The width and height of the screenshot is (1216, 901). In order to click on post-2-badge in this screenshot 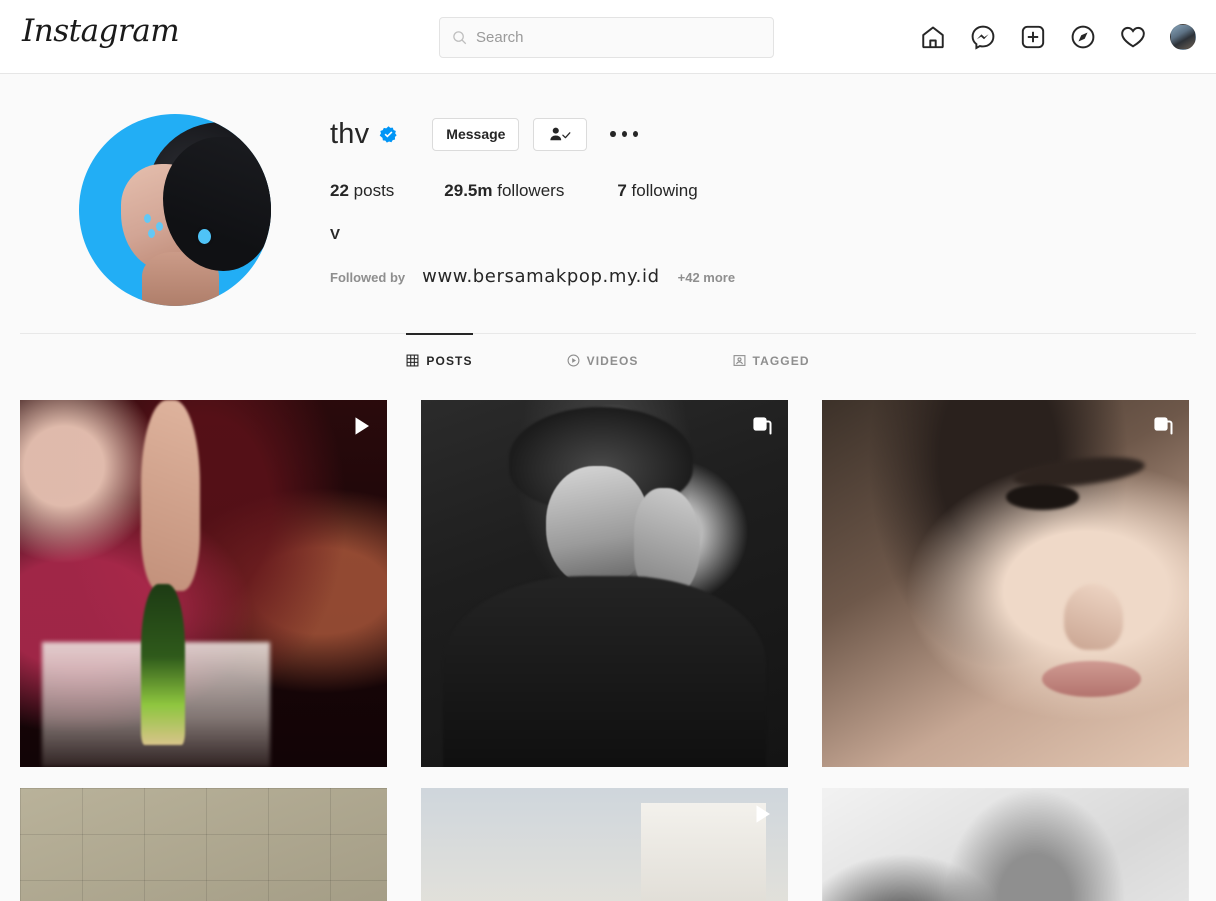, I will do `click(762, 426)`.